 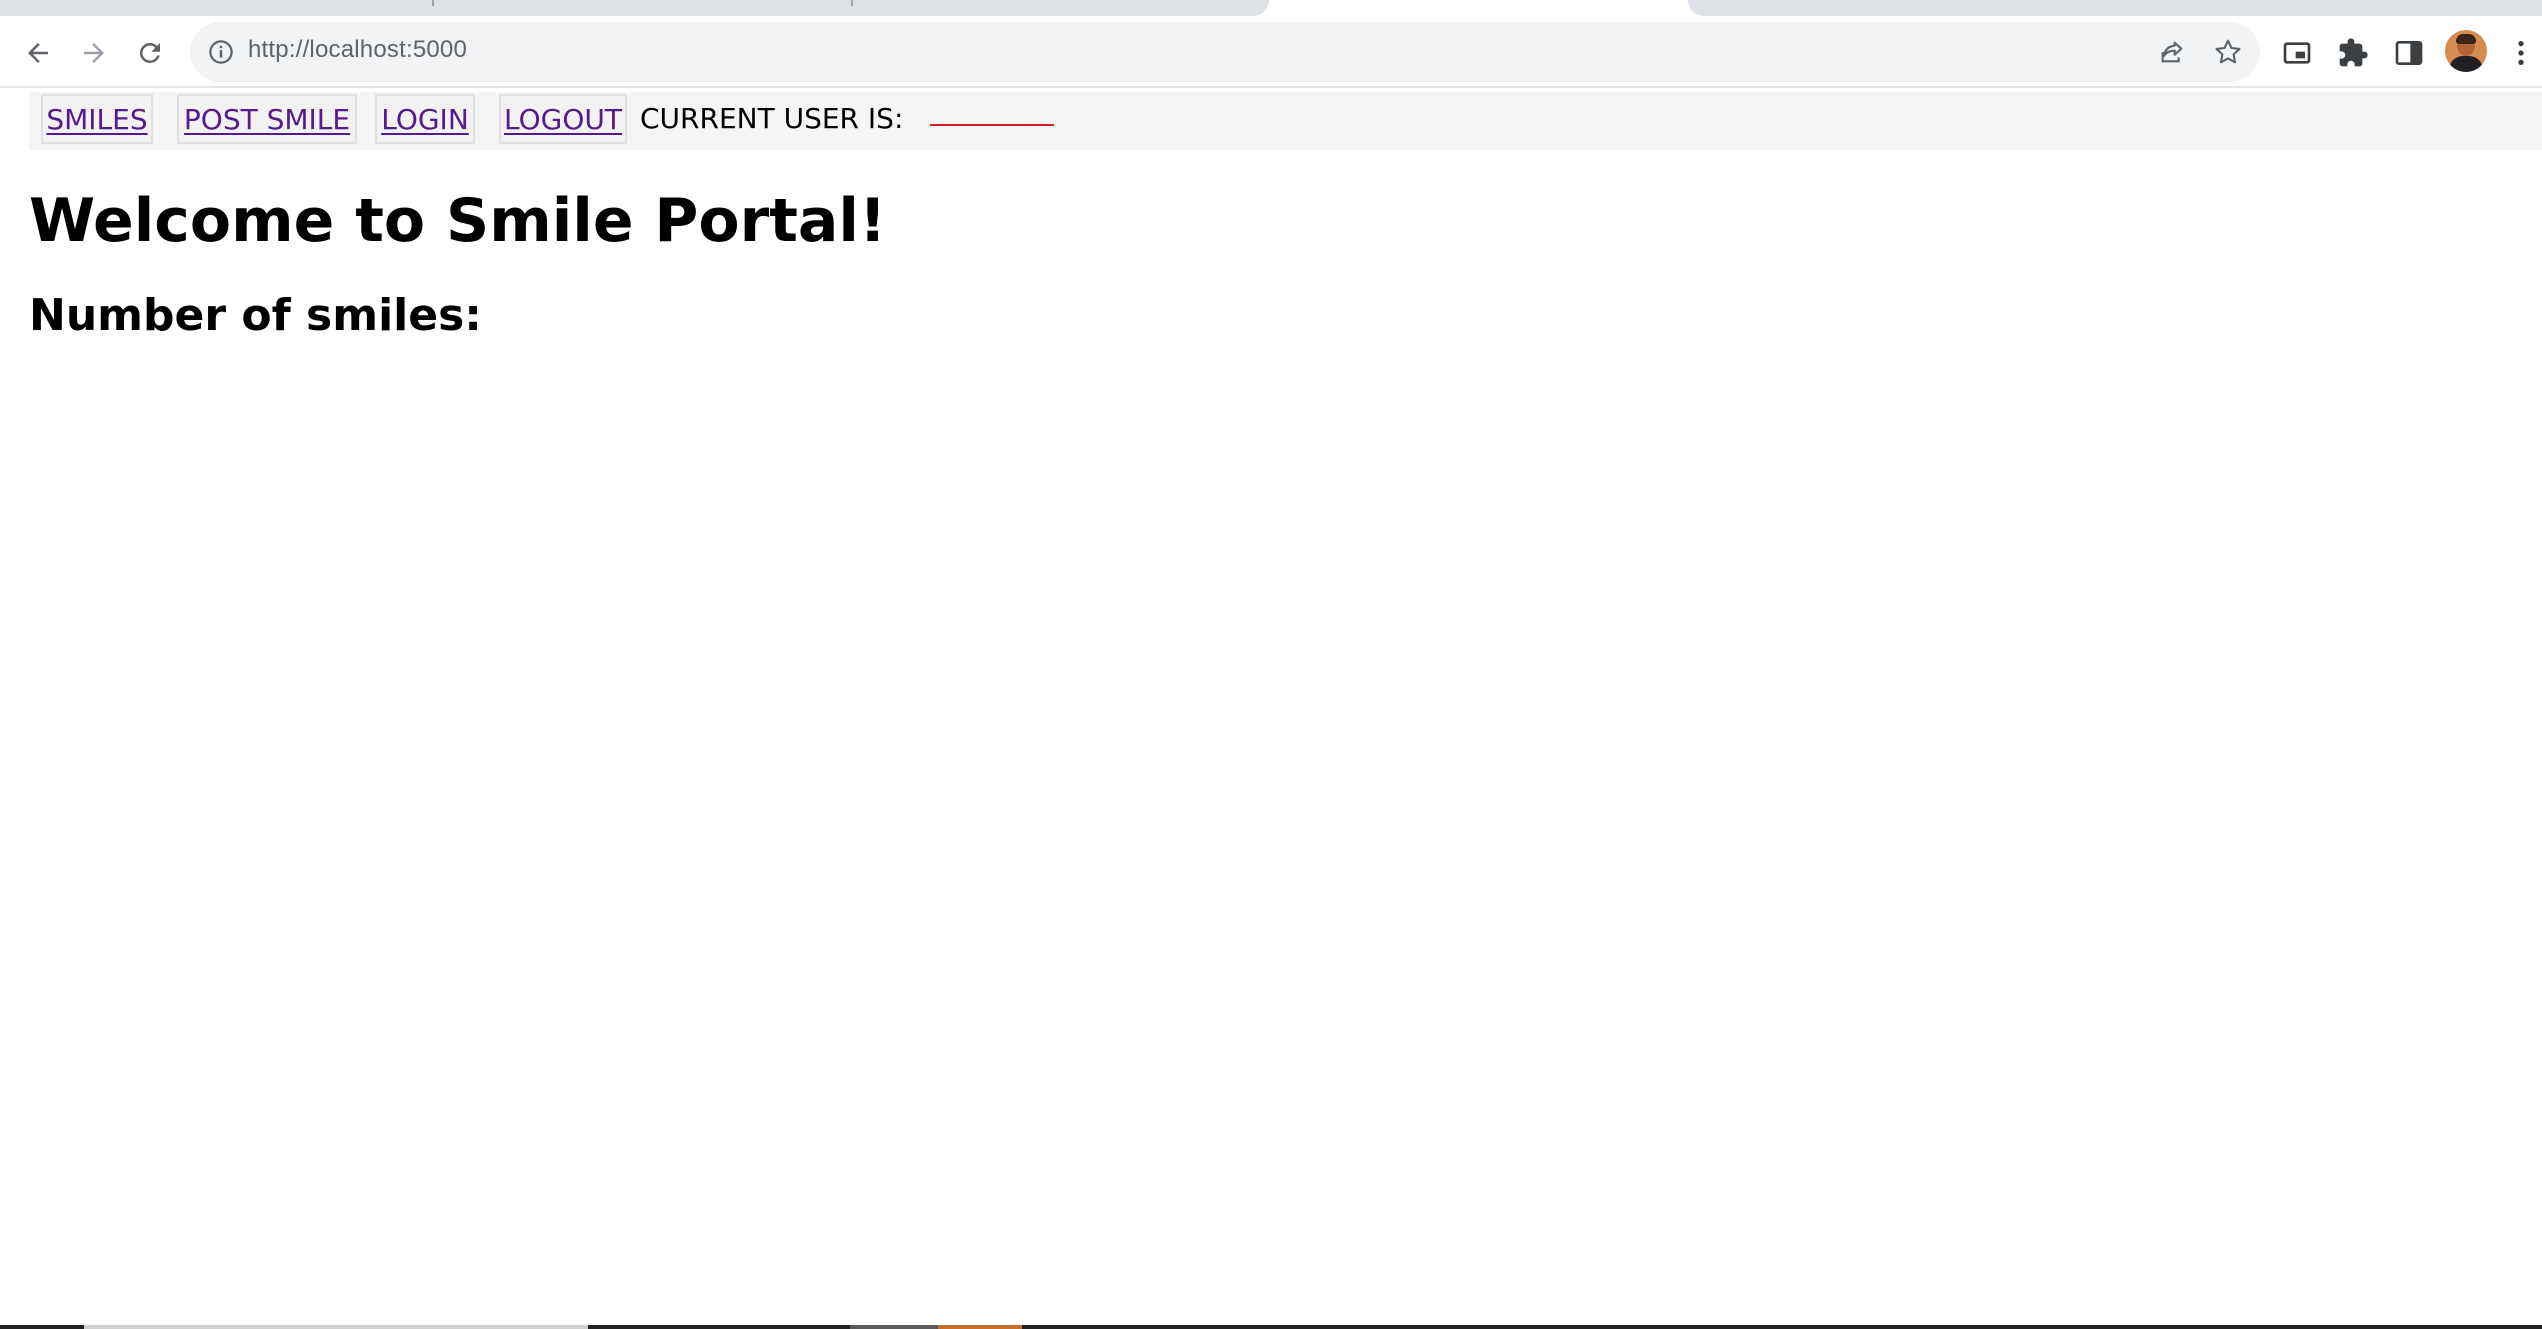 I want to click on side-panel-icon, so click(x=2409, y=53).